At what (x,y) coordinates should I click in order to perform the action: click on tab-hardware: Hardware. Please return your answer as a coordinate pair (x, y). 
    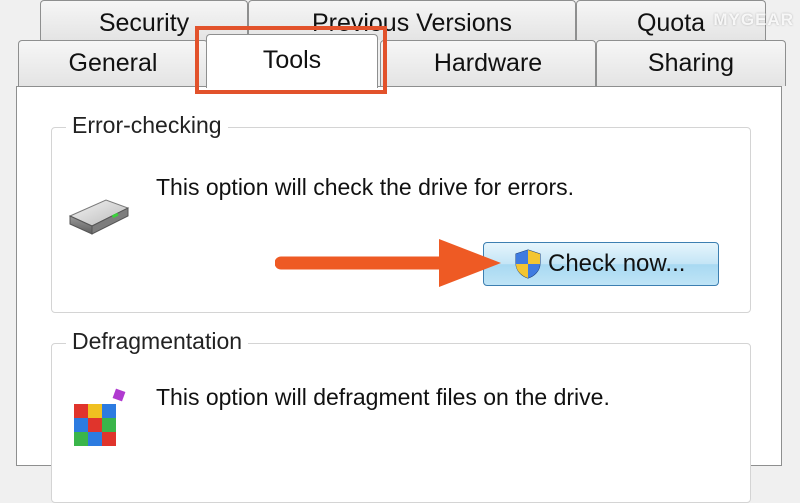
    Looking at the image, I should click on (488, 63).